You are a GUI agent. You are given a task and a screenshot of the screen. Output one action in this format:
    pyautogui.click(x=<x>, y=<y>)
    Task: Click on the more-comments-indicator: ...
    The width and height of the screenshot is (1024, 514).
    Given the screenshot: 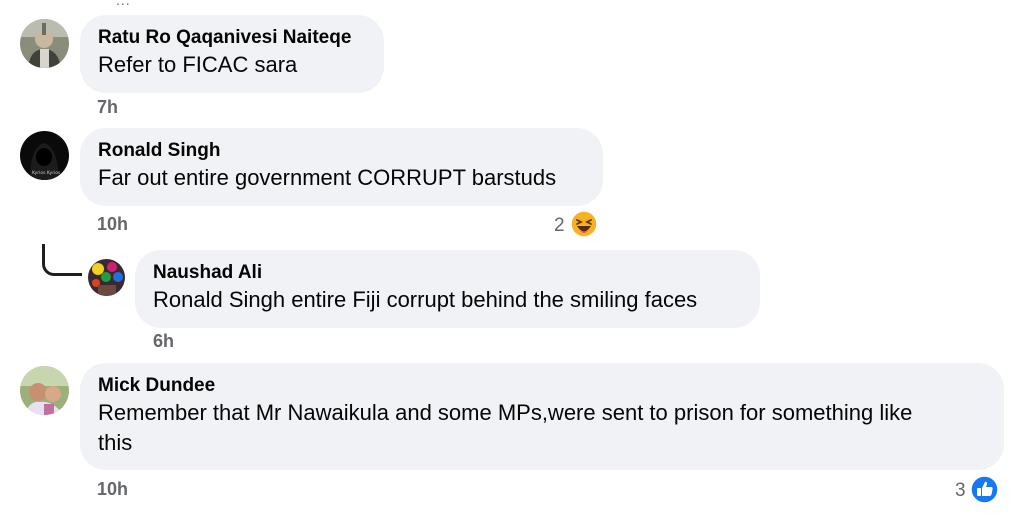 What is the action you would take?
    pyautogui.click(x=123, y=4)
    